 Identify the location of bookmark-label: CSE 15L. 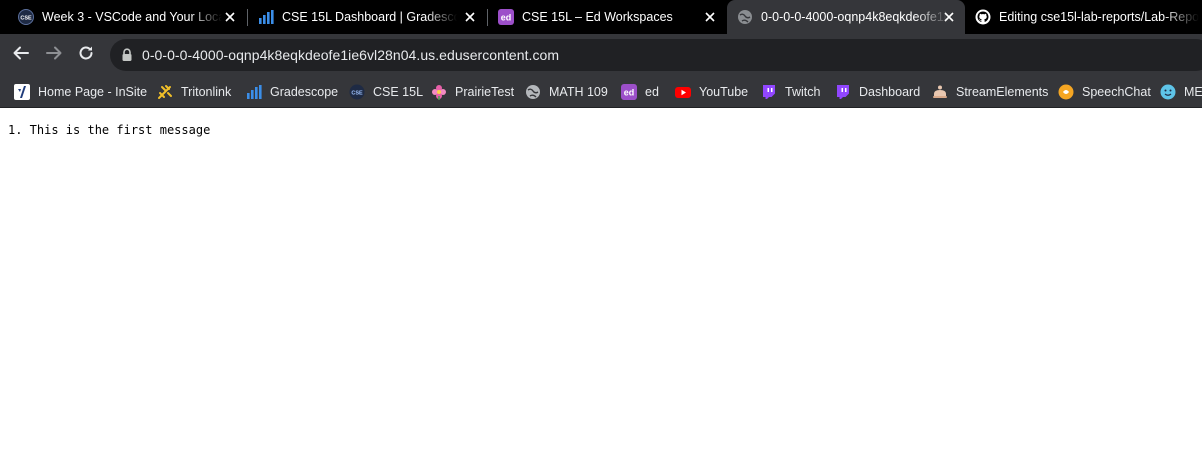
(398, 92).